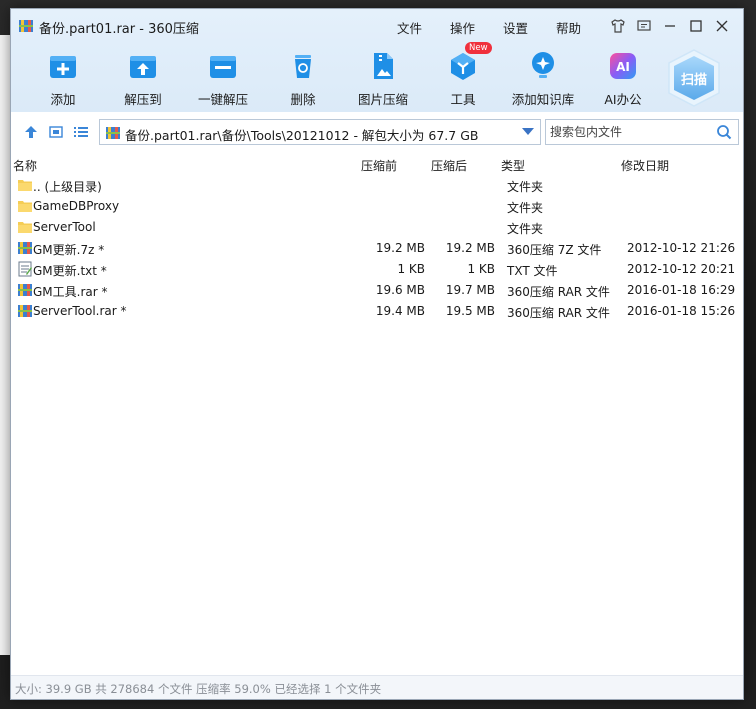 This screenshot has width=756, height=709. Describe the element at coordinates (25, 269) in the screenshot. I see `text-file-icon` at that location.